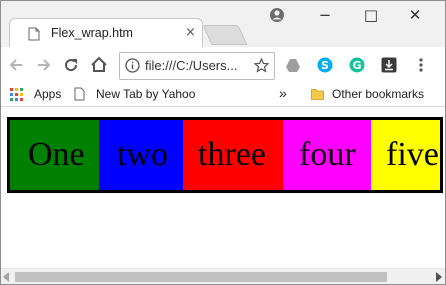 The width and height of the screenshot is (446, 285). Describe the element at coordinates (439, 277) in the screenshot. I see `scroll-right-arrow-icon` at that location.